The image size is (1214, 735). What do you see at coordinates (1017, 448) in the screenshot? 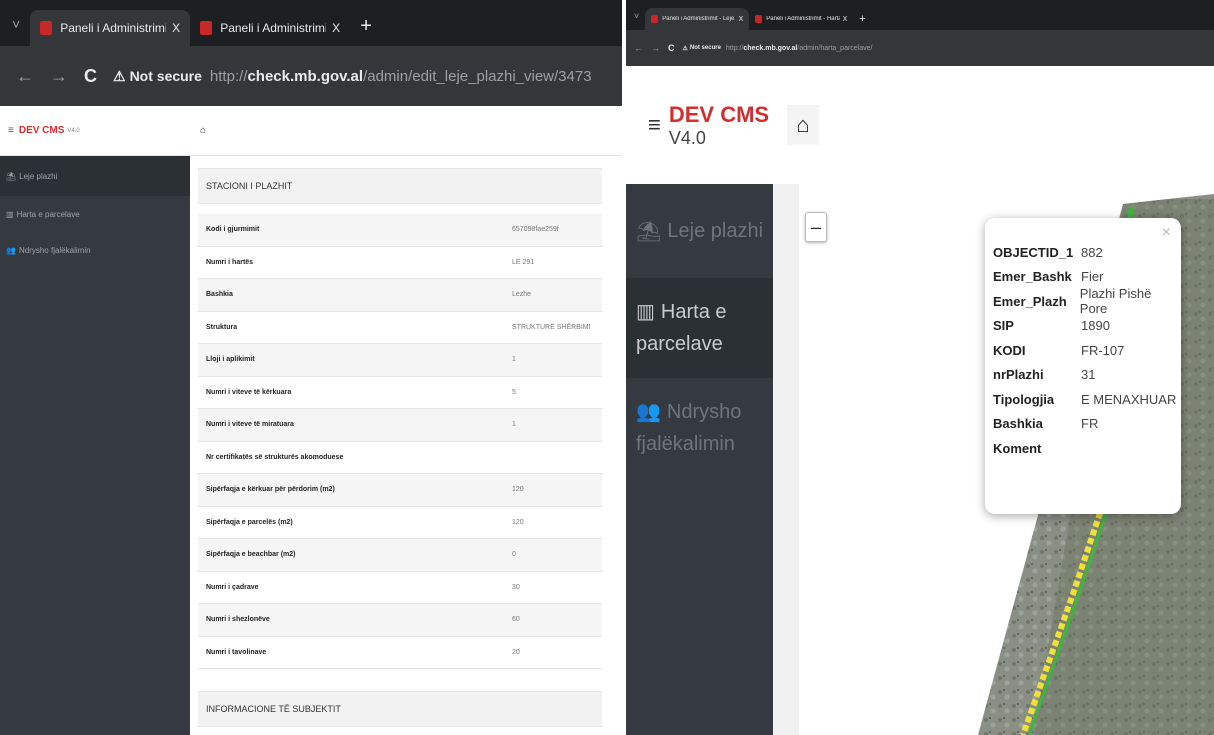
I see `popup-key: Koment` at bounding box center [1017, 448].